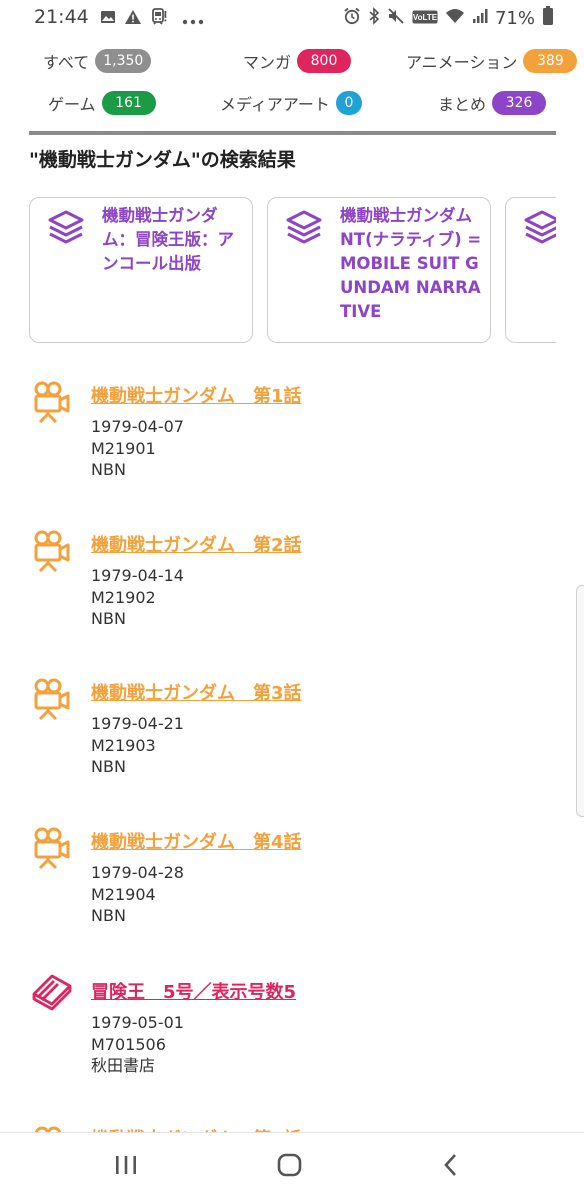  Describe the element at coordinates (128, 1044) in the screenshot. I see `result-code: M701506` at that location.